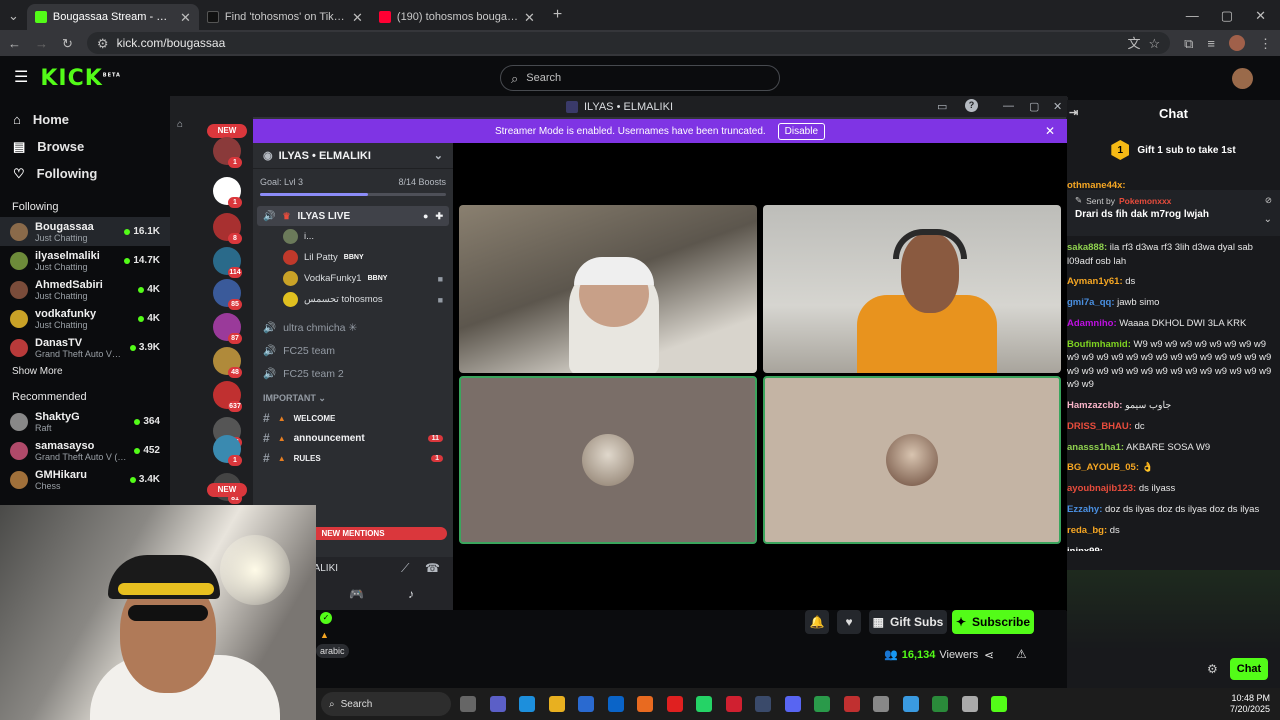  Describe the element at coordinates (1091, 302) in the screenshot. I see `chat-username: gmi7a_qq:` at that location.